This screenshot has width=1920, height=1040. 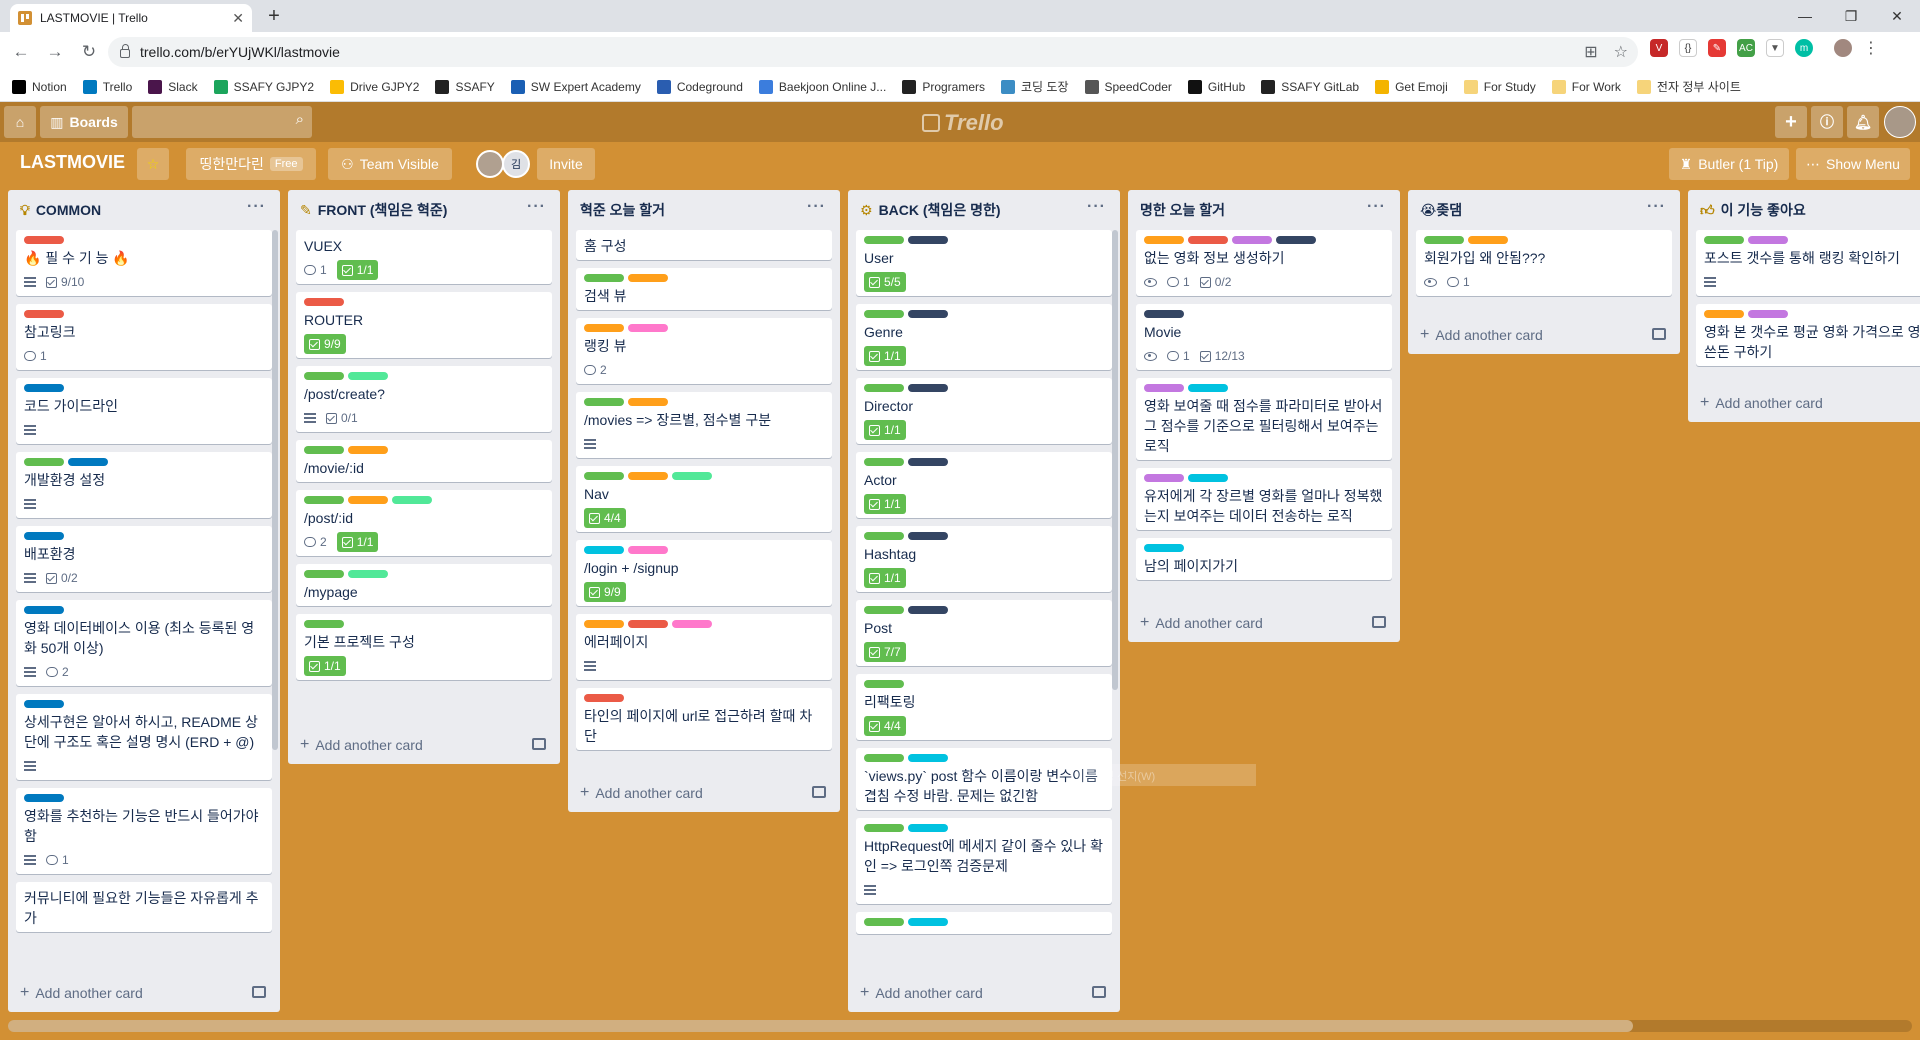 I want to click on list-header: 👍︎이 기능 좋아요···, so click(x=1804, y=210).